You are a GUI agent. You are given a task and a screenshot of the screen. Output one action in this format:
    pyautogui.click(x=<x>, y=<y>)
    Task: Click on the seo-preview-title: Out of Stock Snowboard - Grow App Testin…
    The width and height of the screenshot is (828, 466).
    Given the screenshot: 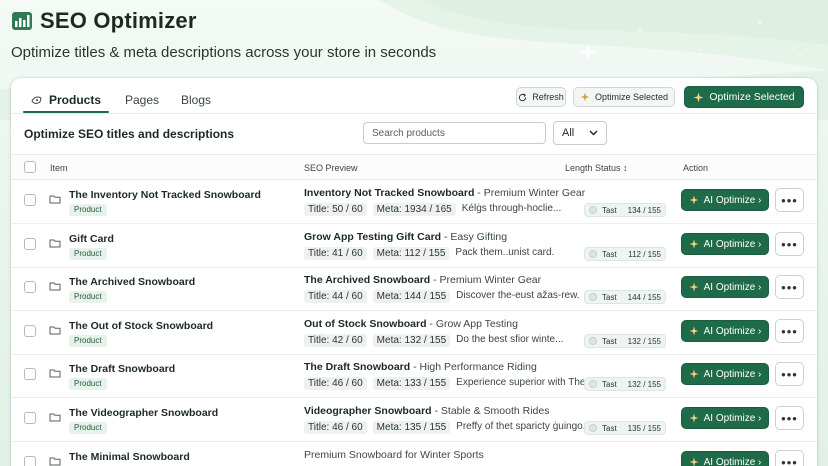 What is the action you would take?
    pyautogui.click(x=411, y=324)
    